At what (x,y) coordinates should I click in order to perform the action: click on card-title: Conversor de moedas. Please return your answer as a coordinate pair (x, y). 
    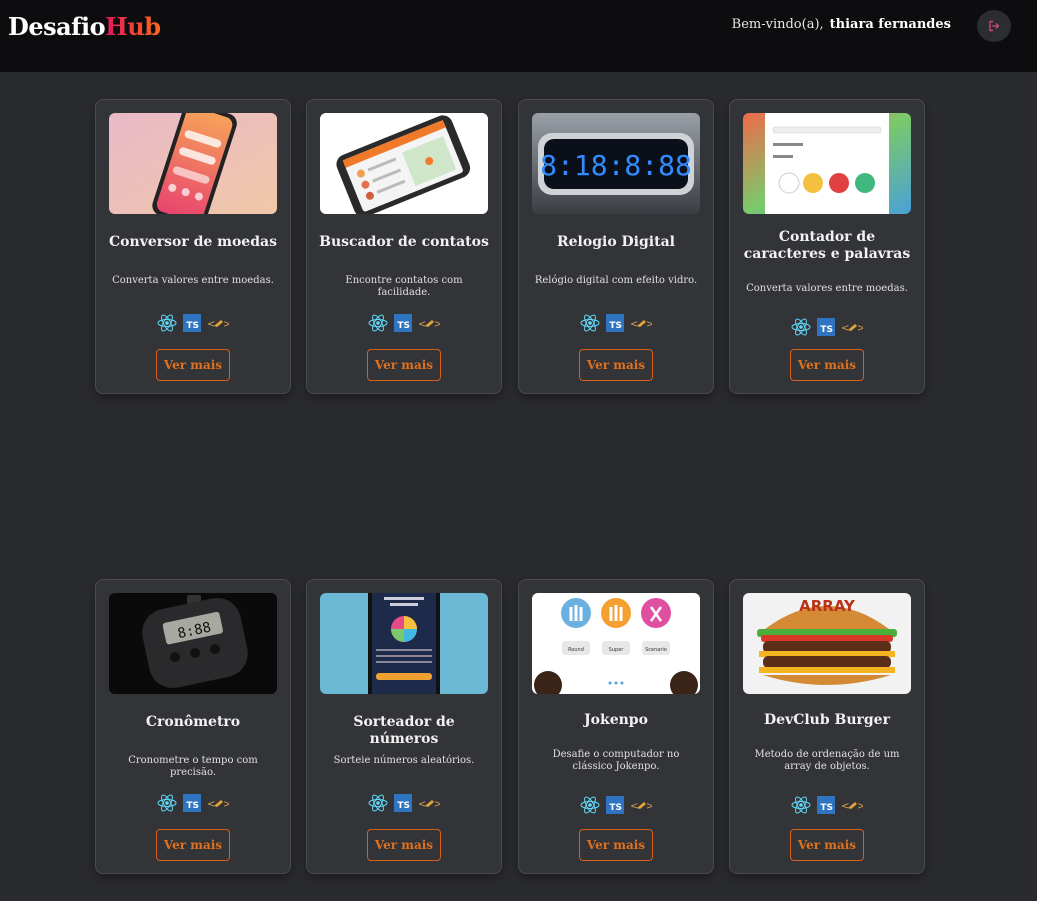
    Looking at the image, I should click on (193, 242).